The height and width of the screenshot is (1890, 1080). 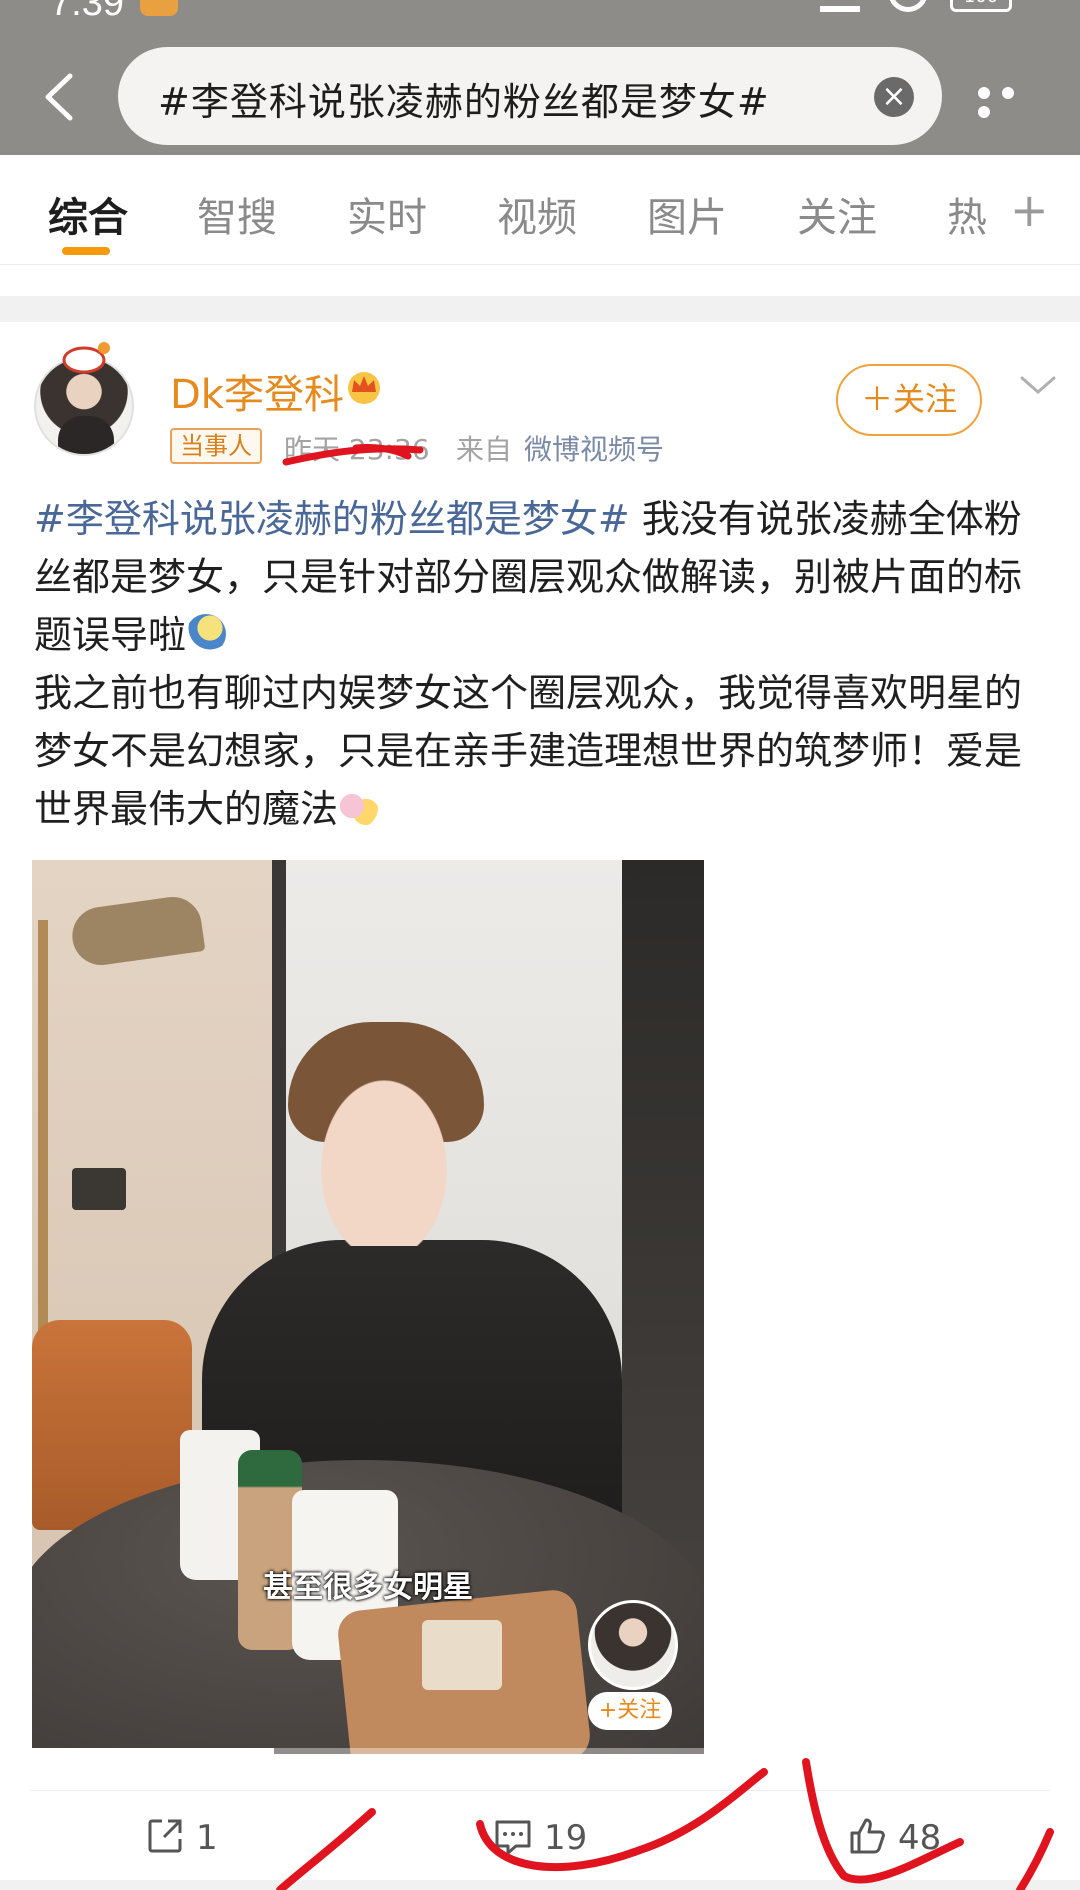 What do you see at coordinates (387, 214) in the screenshot?
I see `tab-realtime: 实时` at bounding box center [387, 214].